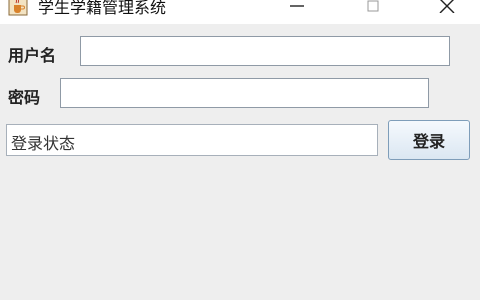 This screenshot has height=300, width=480. Describe the element at coordinates (32, 55) in the screenshot. I see `username-label: 用户名` at that location.